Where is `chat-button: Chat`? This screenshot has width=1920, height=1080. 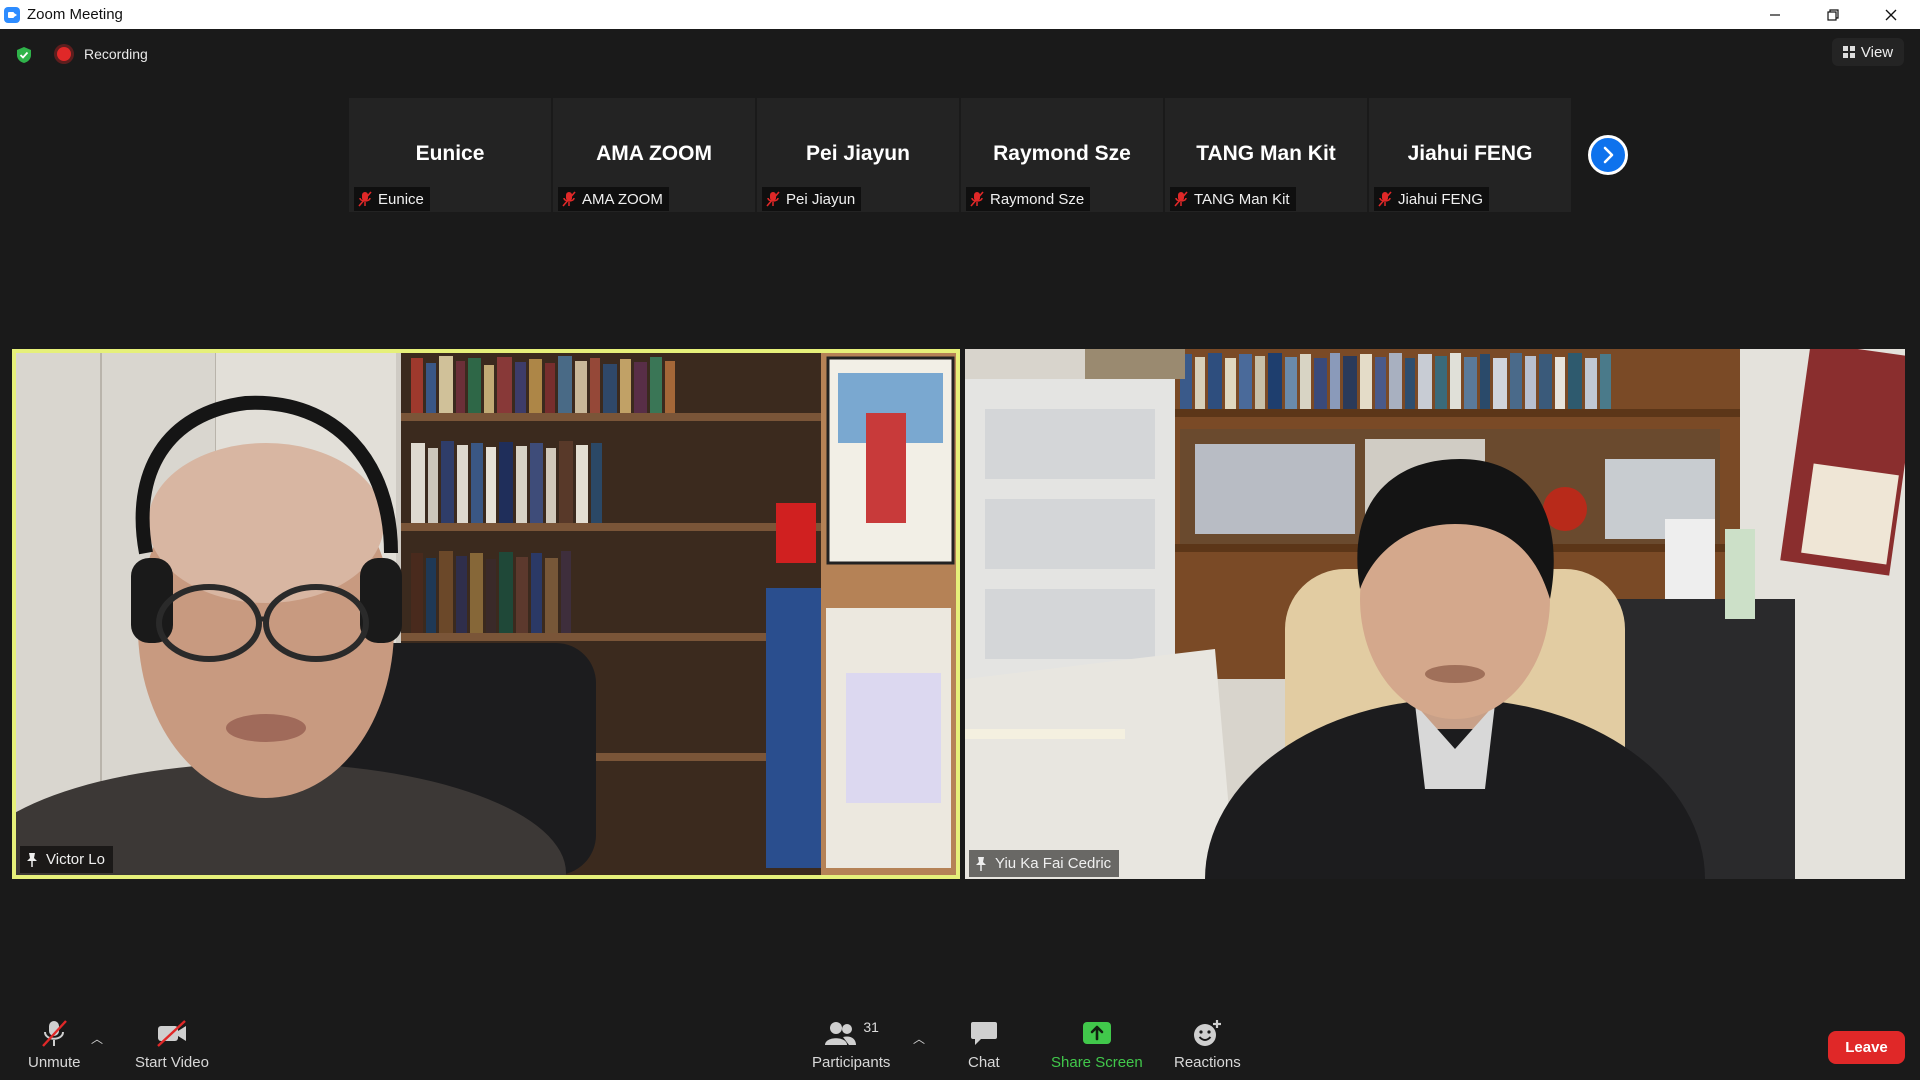
chat-button: Chat is located at coordinates (984, 1044).